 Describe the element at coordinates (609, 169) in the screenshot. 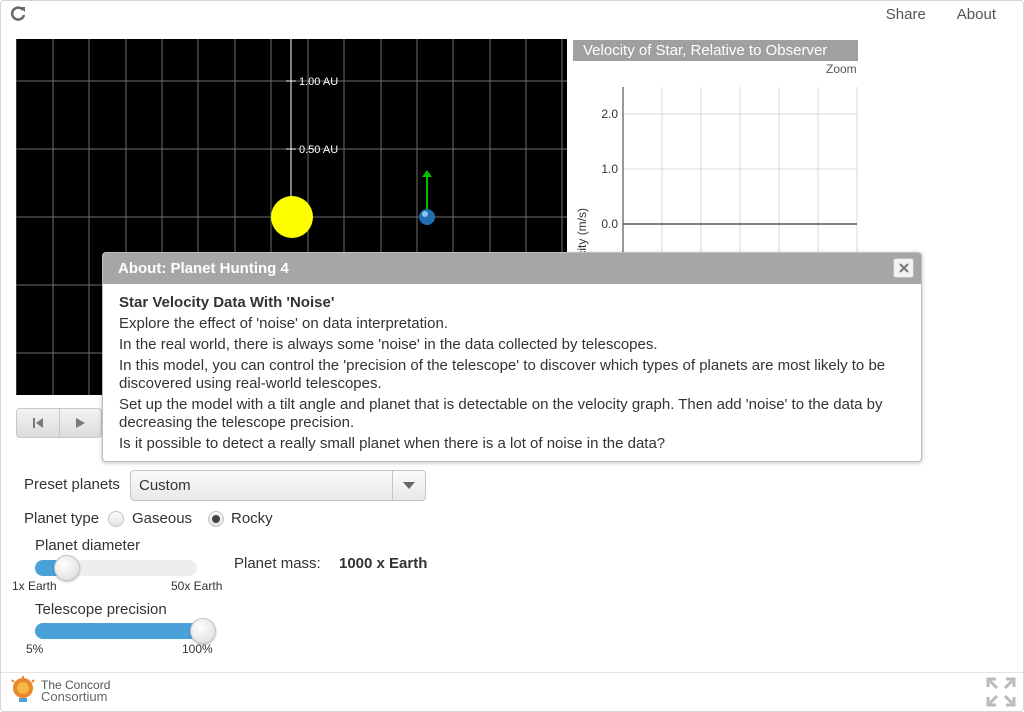

I see `y-tick-label: 1.0` at that location.